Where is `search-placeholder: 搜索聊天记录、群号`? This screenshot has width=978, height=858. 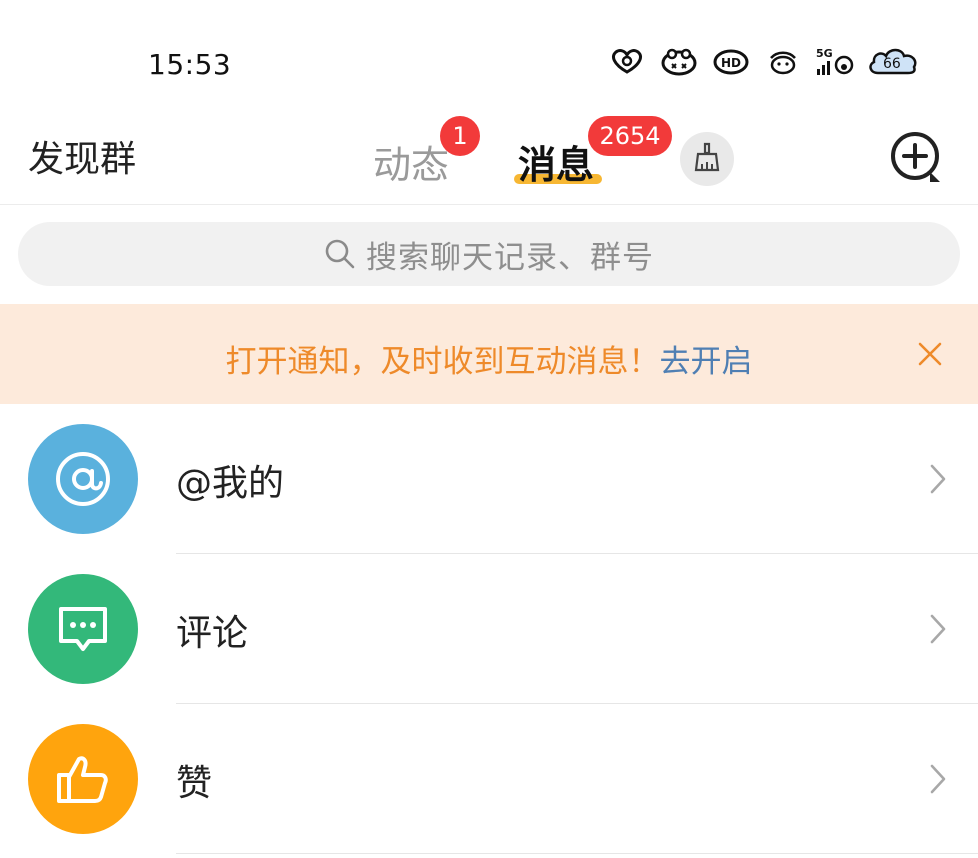 search-placeholder: 搜索聊天记录、群号 is located at coordinates (510, 257).